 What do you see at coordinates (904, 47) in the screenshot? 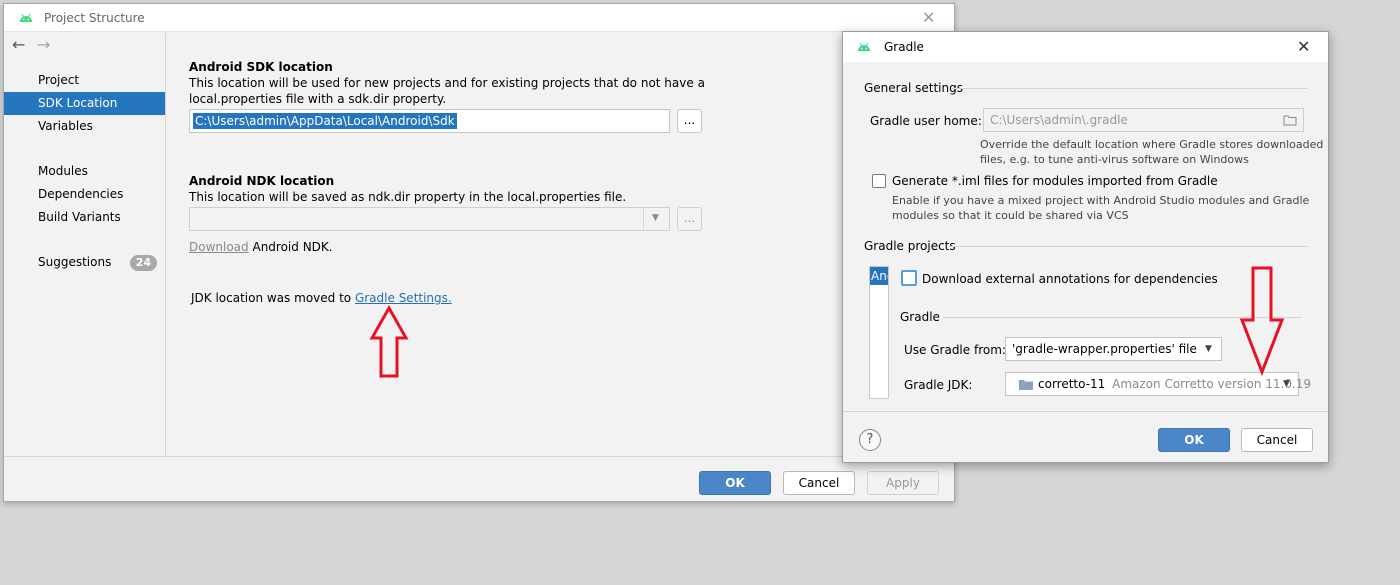
I see `gradle-dialog-title: Gradle` at bounding box center [904, 47].